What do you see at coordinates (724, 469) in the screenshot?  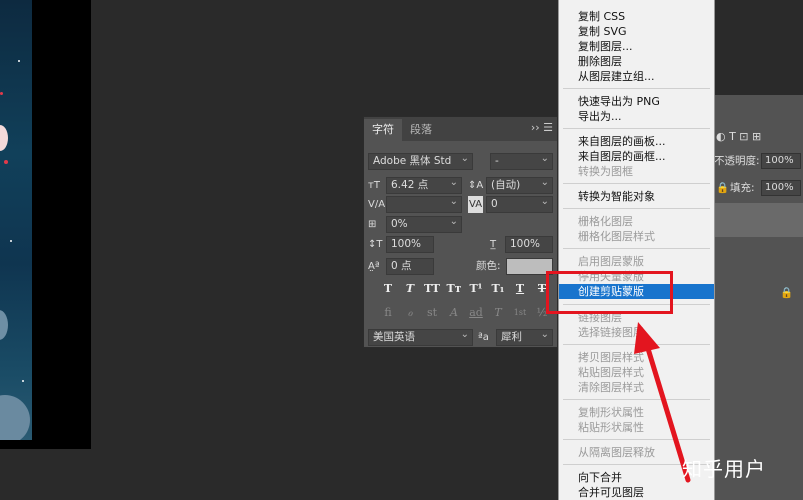 I see `watermark: 知乎用户` at bounding box center [724, 469].